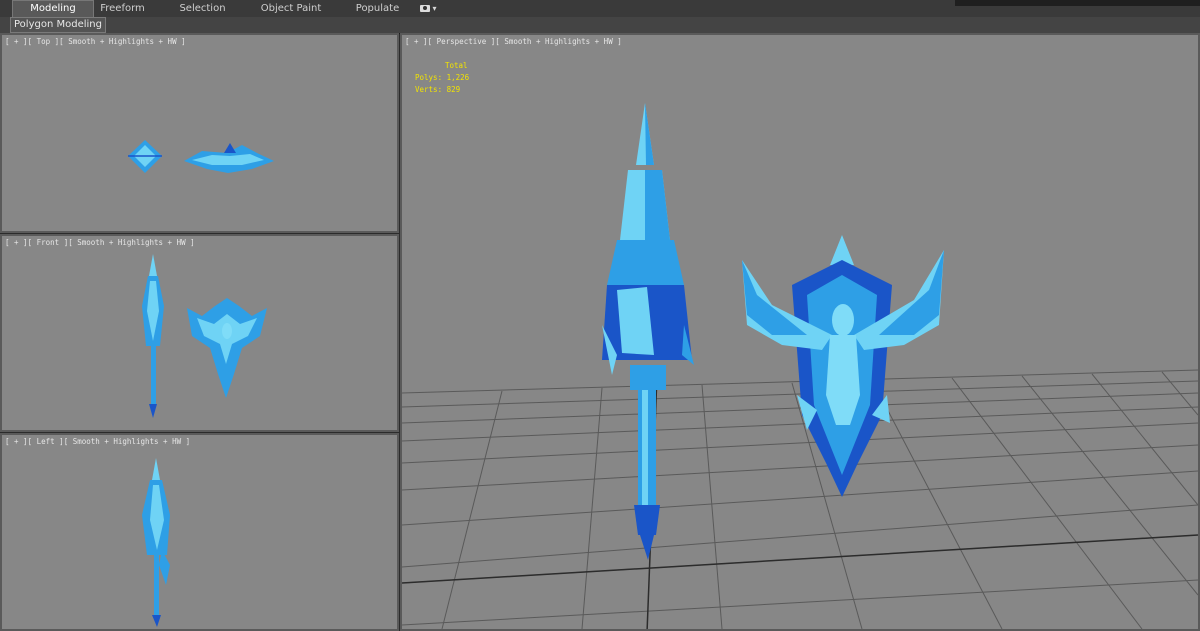 This screenshot has height=631, width=1200. What do you see at coordinates (800, 559) in the screenshot?
I see `grid-axis-x` at bounding box center [800, 559].